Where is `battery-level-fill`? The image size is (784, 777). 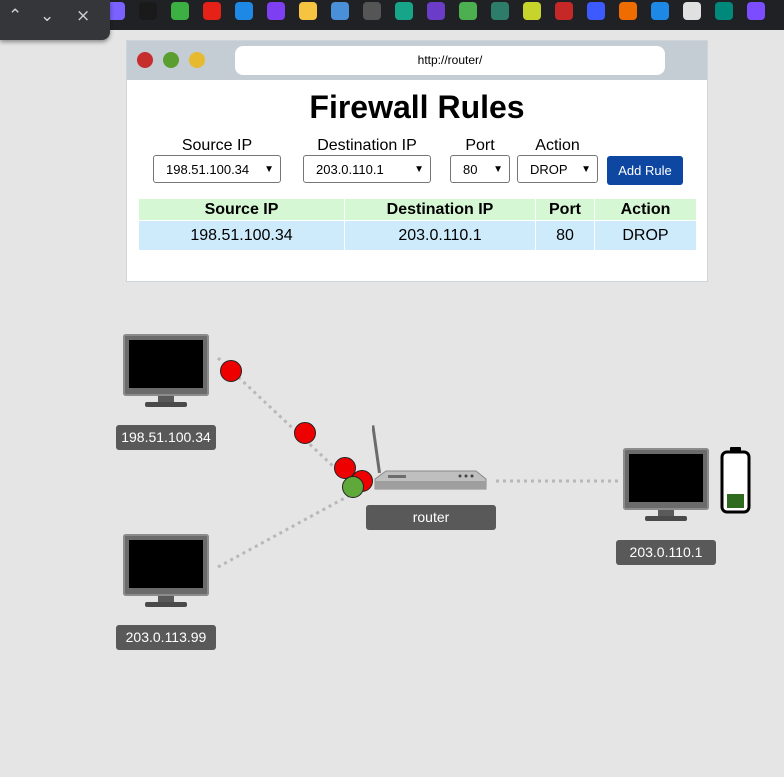
battery-level-fill is located at coordinates (735, 501).